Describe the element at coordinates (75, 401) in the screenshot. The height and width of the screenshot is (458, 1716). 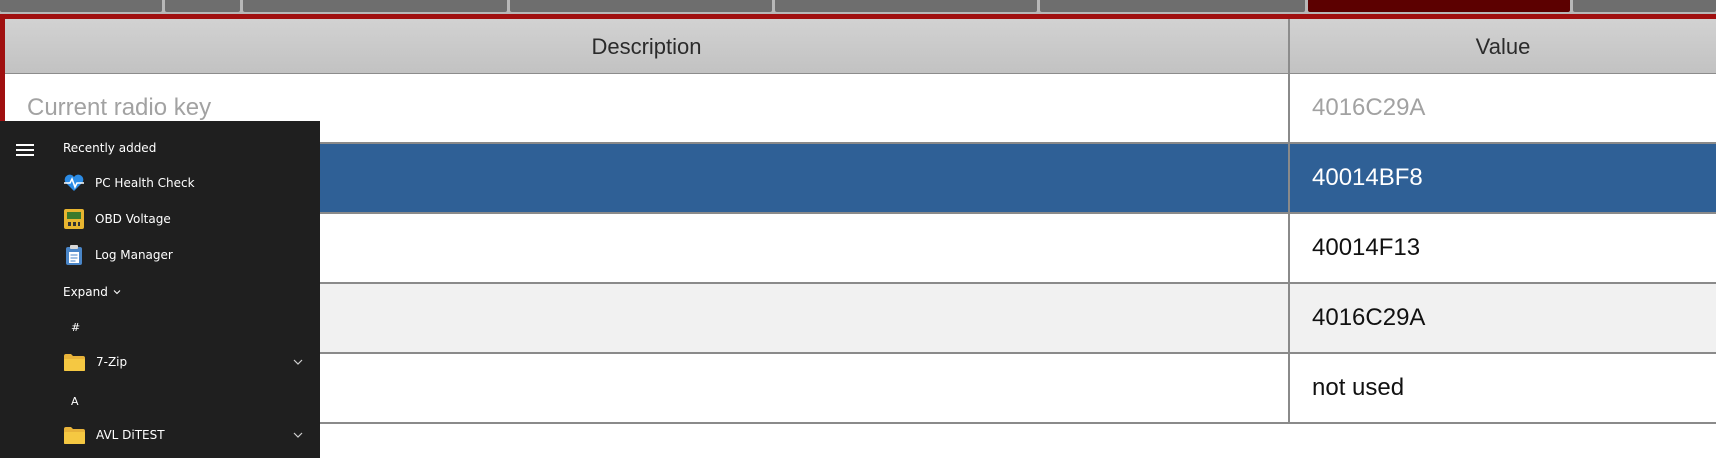
I see `group-letter-a: A` at that location.